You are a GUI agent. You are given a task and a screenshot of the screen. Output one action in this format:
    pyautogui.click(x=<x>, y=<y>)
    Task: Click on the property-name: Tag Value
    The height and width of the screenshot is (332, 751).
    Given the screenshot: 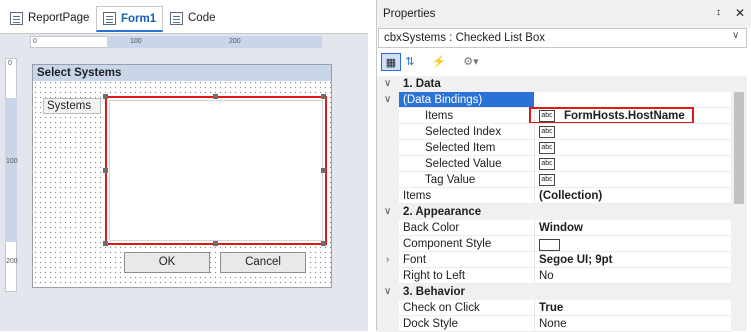 What is the action you would take?
    pyautogui.click(x=450, y=180)
    